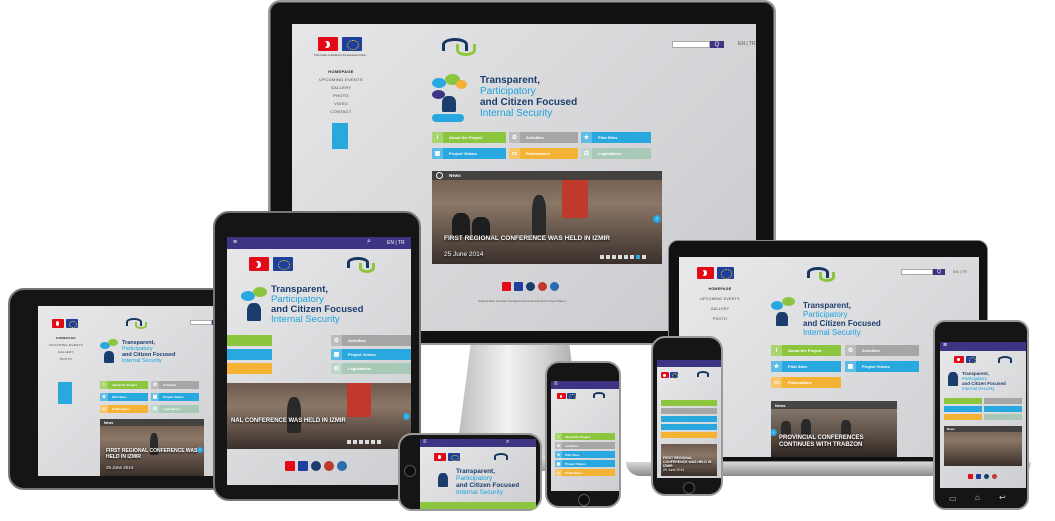  What do you see at coordinates (321, 421) in the screenshot?
I see `news-caption: NAL CONFERENCE WAS HELD IN IZMIR` at bounding box center [321, 421].